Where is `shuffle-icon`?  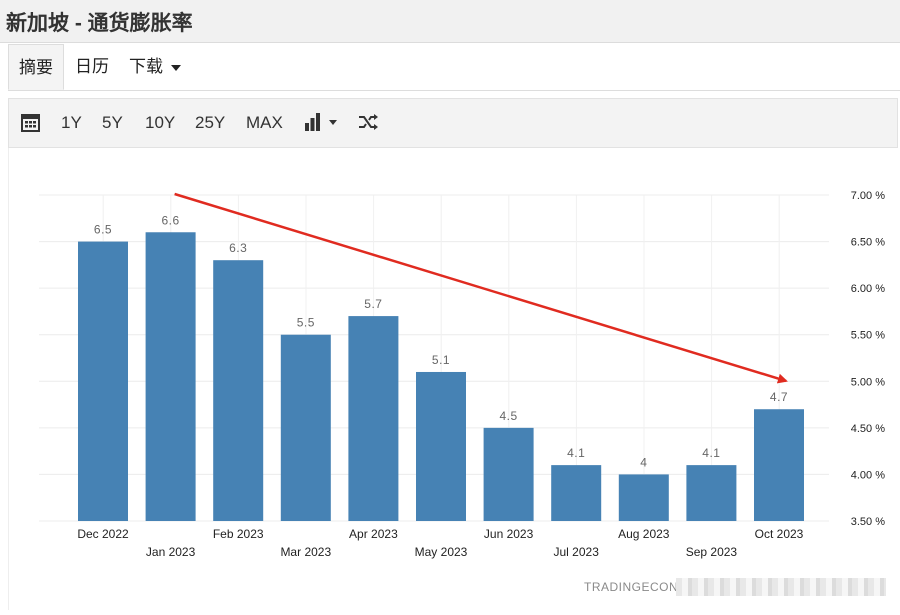
shuffle-icon is located at coordinates (368, 123).